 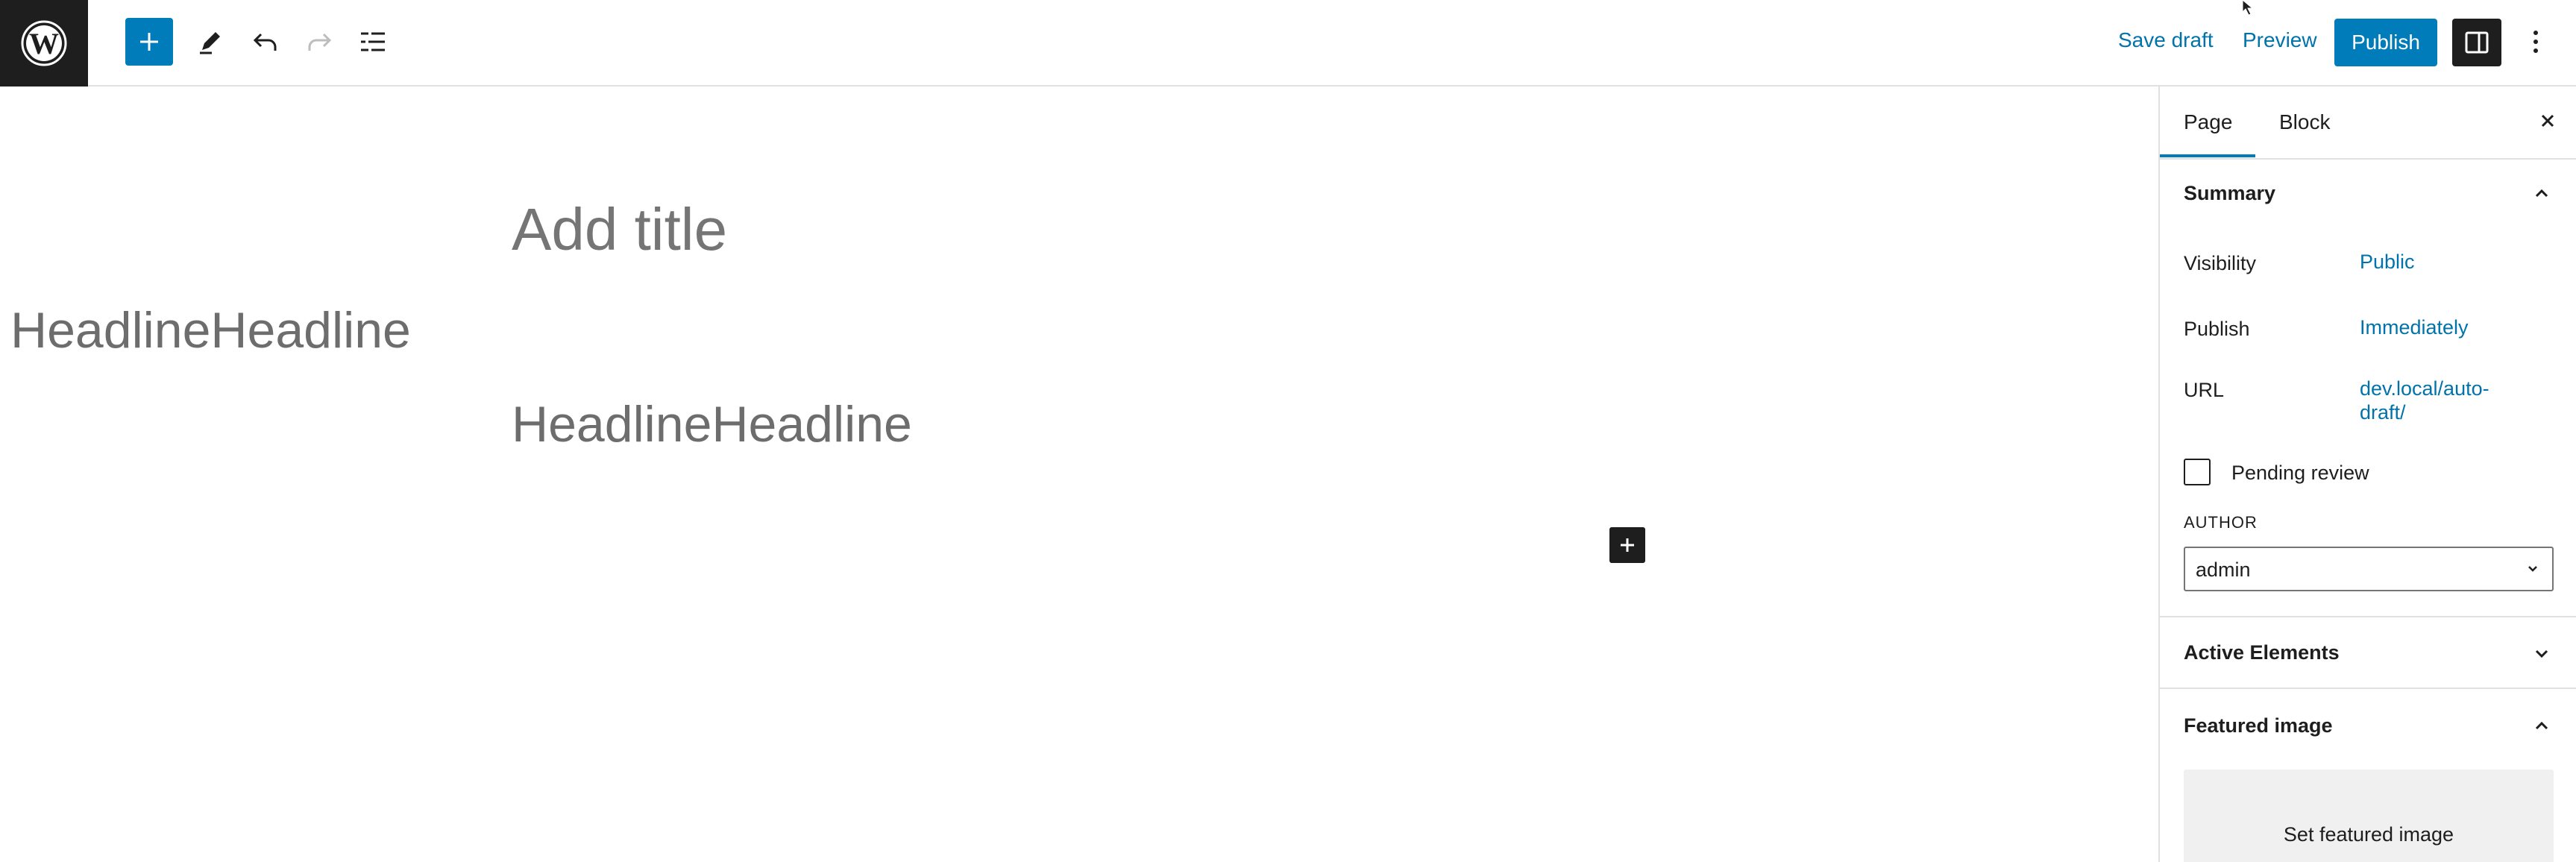 I want to click on options-menu-button, so click(x=2536, y=42).